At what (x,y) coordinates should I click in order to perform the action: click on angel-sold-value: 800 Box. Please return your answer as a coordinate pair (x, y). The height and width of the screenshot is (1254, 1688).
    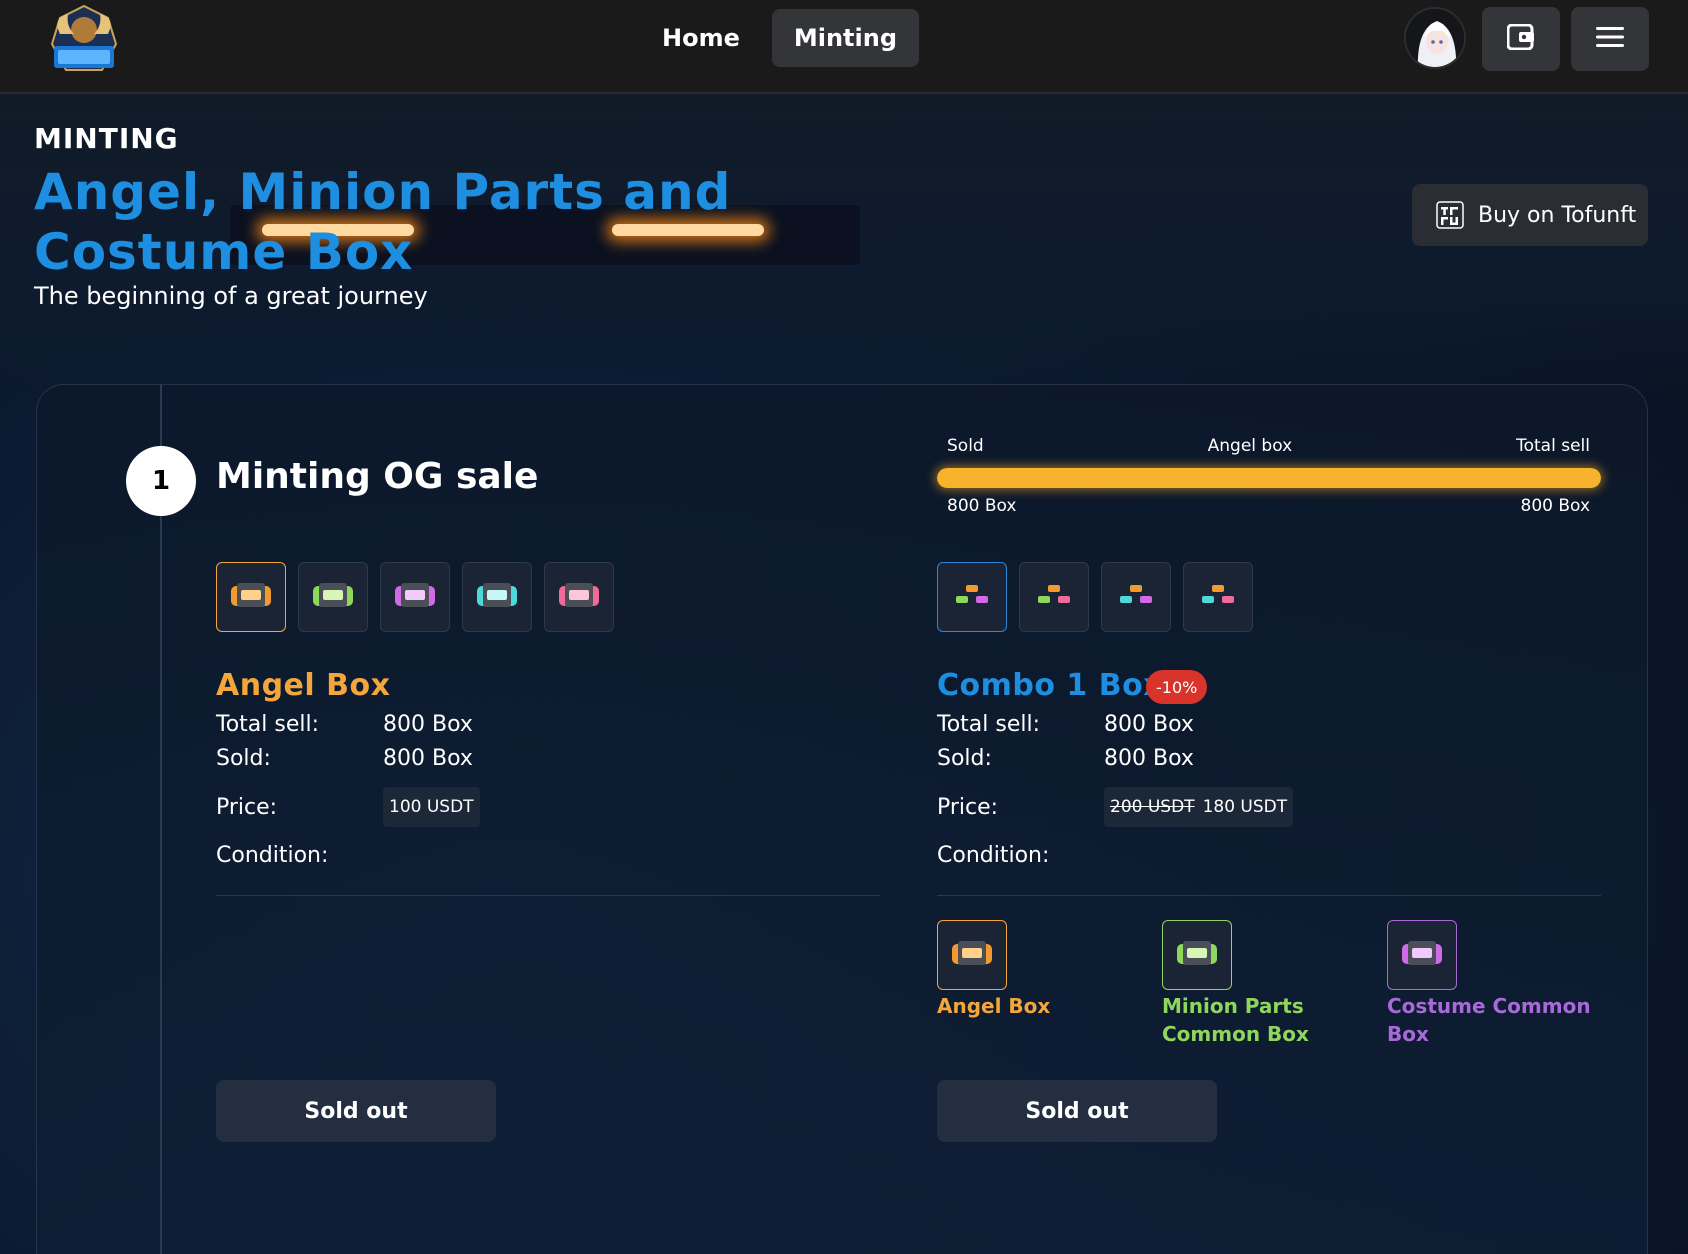
    Looking at the image, I should click on (428, 758).